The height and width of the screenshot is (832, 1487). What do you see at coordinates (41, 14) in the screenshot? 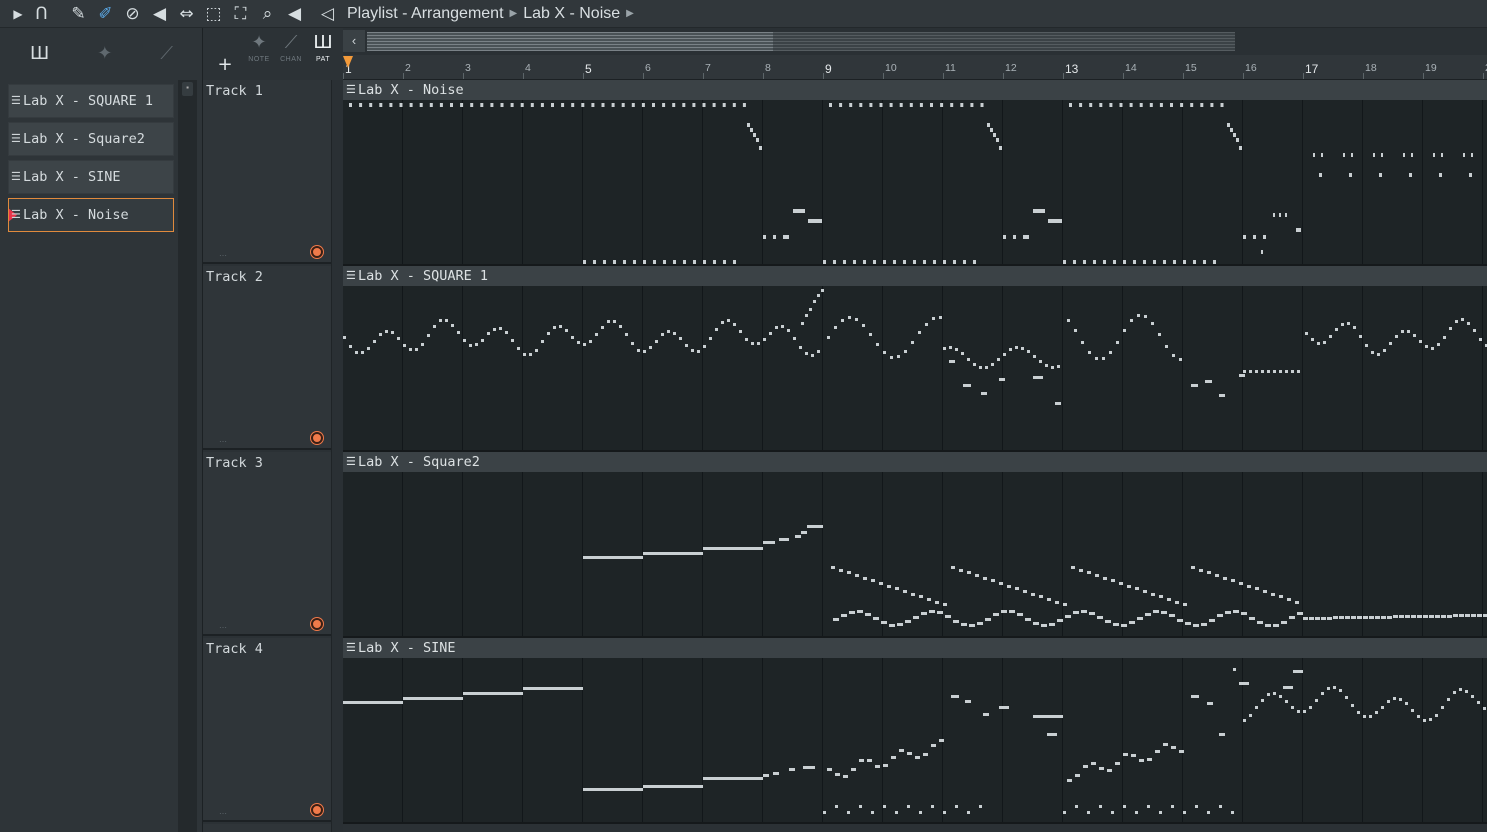
I see `magnet-icon: Ո` at bounding box center [41, 14].